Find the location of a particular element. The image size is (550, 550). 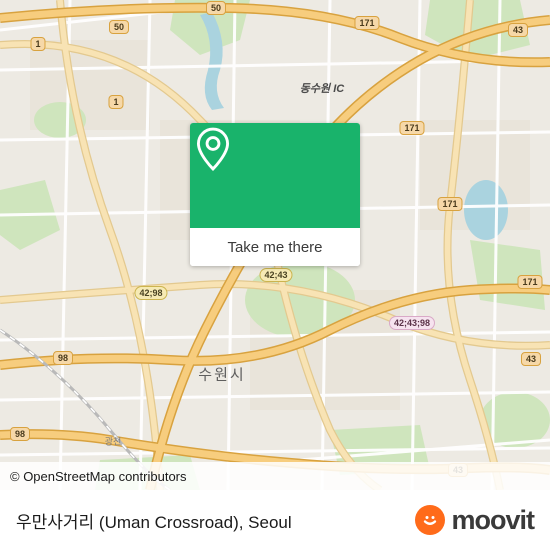

location-callout: Take me there is located at coordinates (275, 194).